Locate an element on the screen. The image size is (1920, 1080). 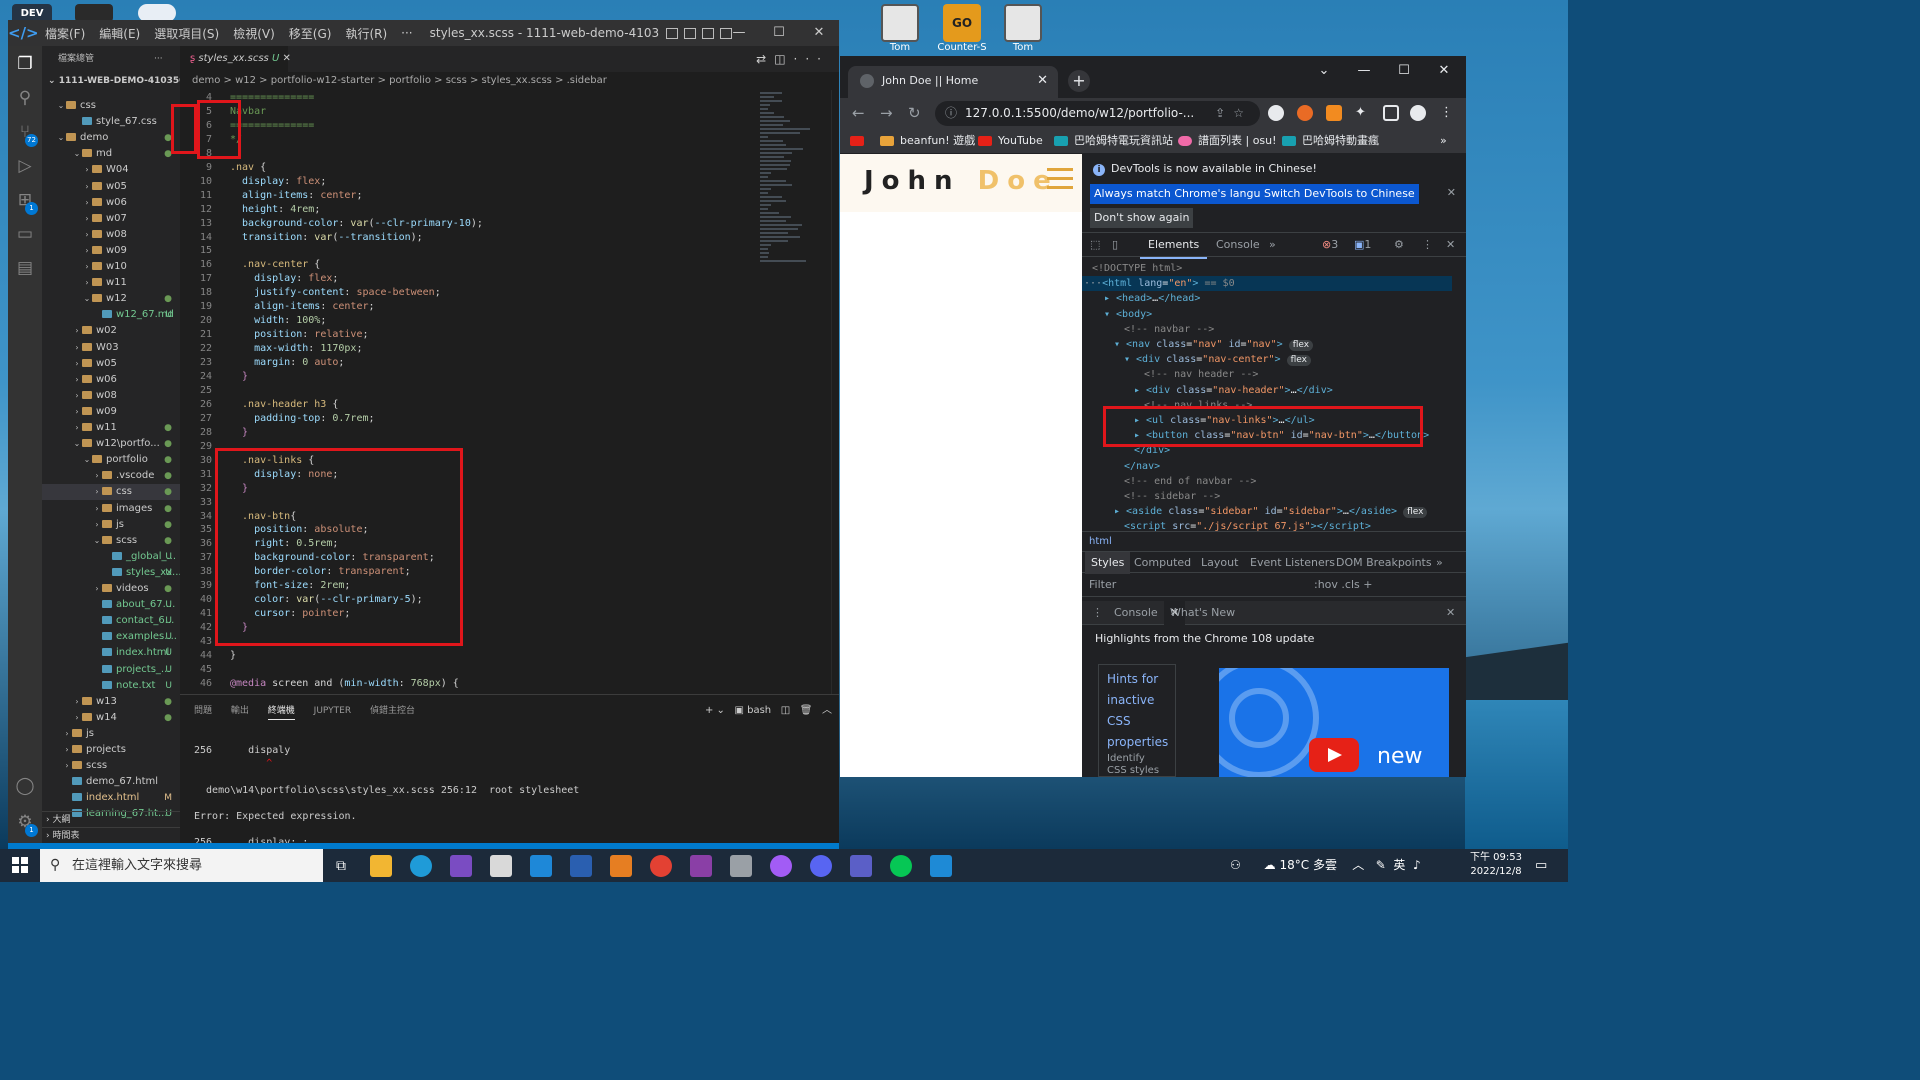
file-tree-item: index.html U is located at coordinates (111, 653).